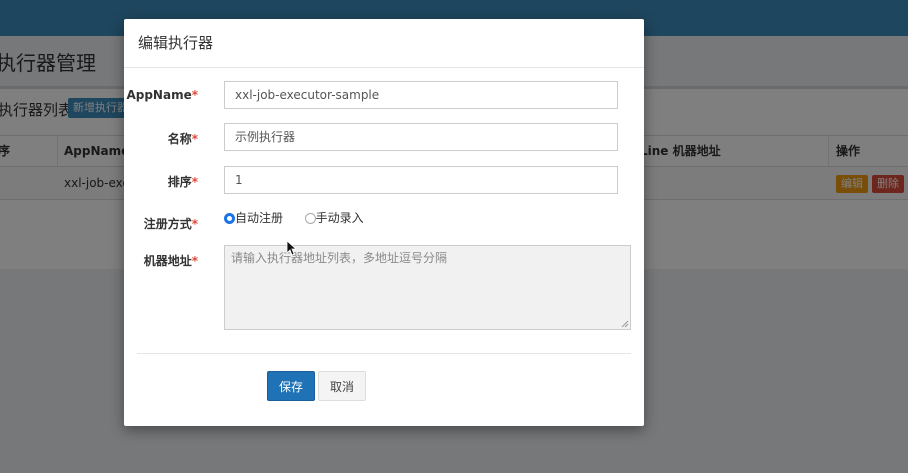 Image resolution: width=908 pixels, height=473 pixels. Describe the element at coordinates (176, 43) in the screenshot. I see `modal-title: 编辑执行器` at that location.